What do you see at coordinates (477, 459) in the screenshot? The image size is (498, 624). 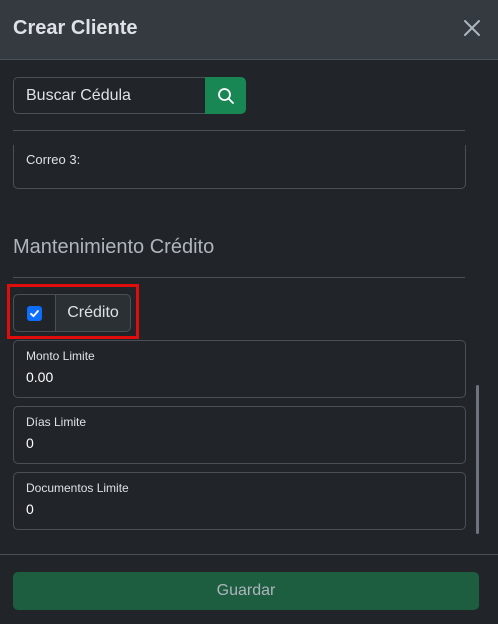 I see `scrollbar-thumb` at bounding box center [477, 459].